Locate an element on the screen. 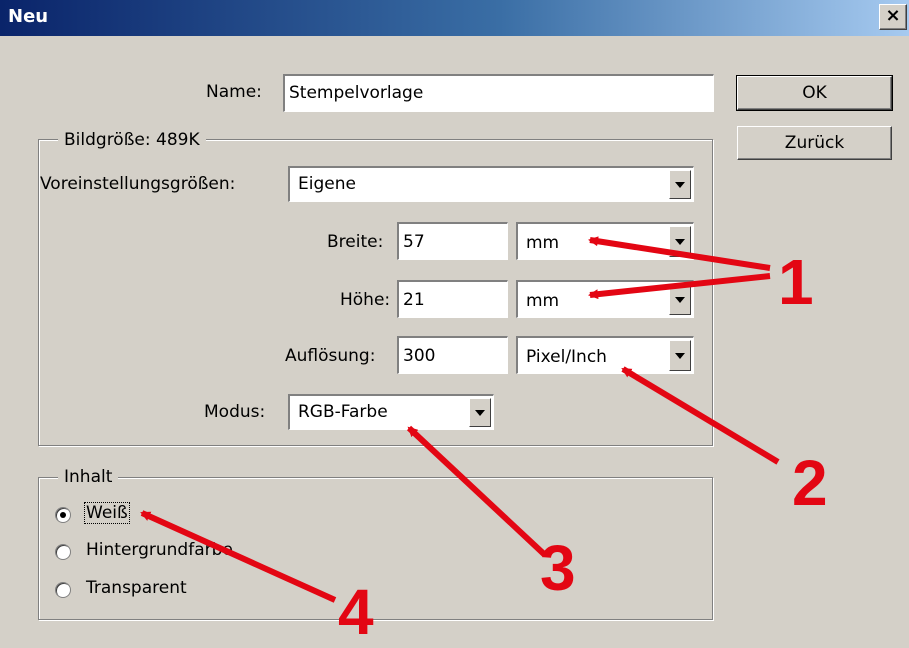 This screenshot has height=648, width=909. radio-white is located at coordinates (63, 515).